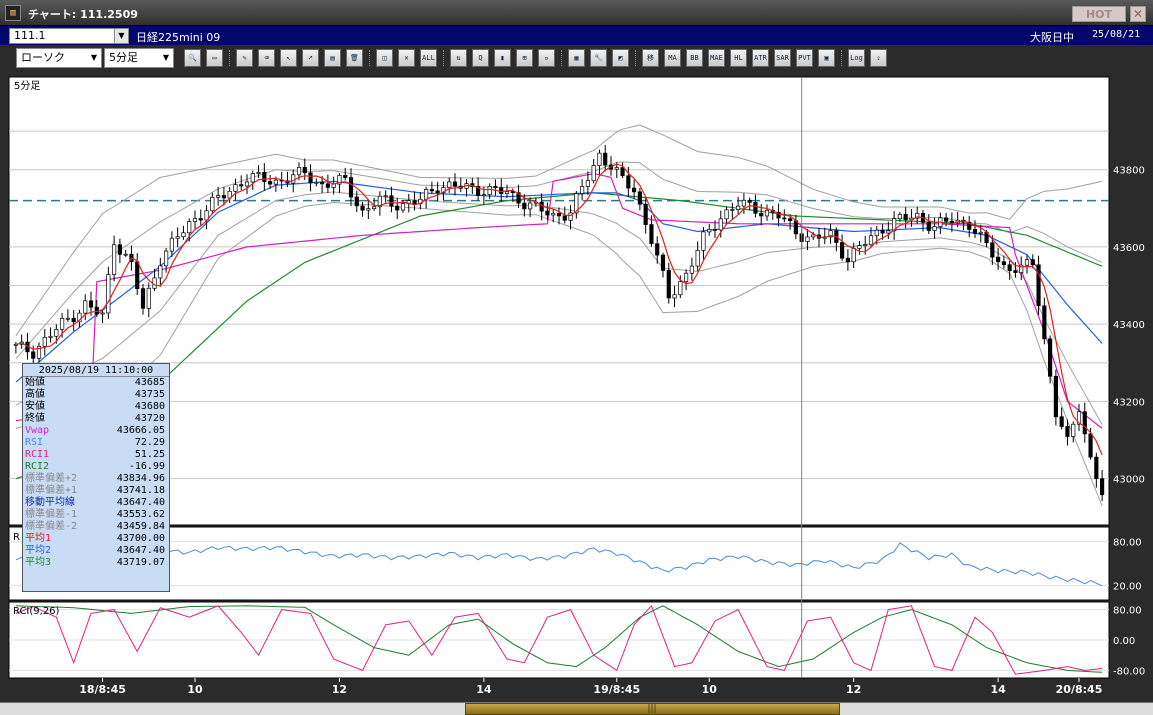 This screenshot has height=715, width=1153. What do you see at coordinates (826, 58) in the screenshot?
I see `frame-button: ▣` at bounding box center [826, 58].